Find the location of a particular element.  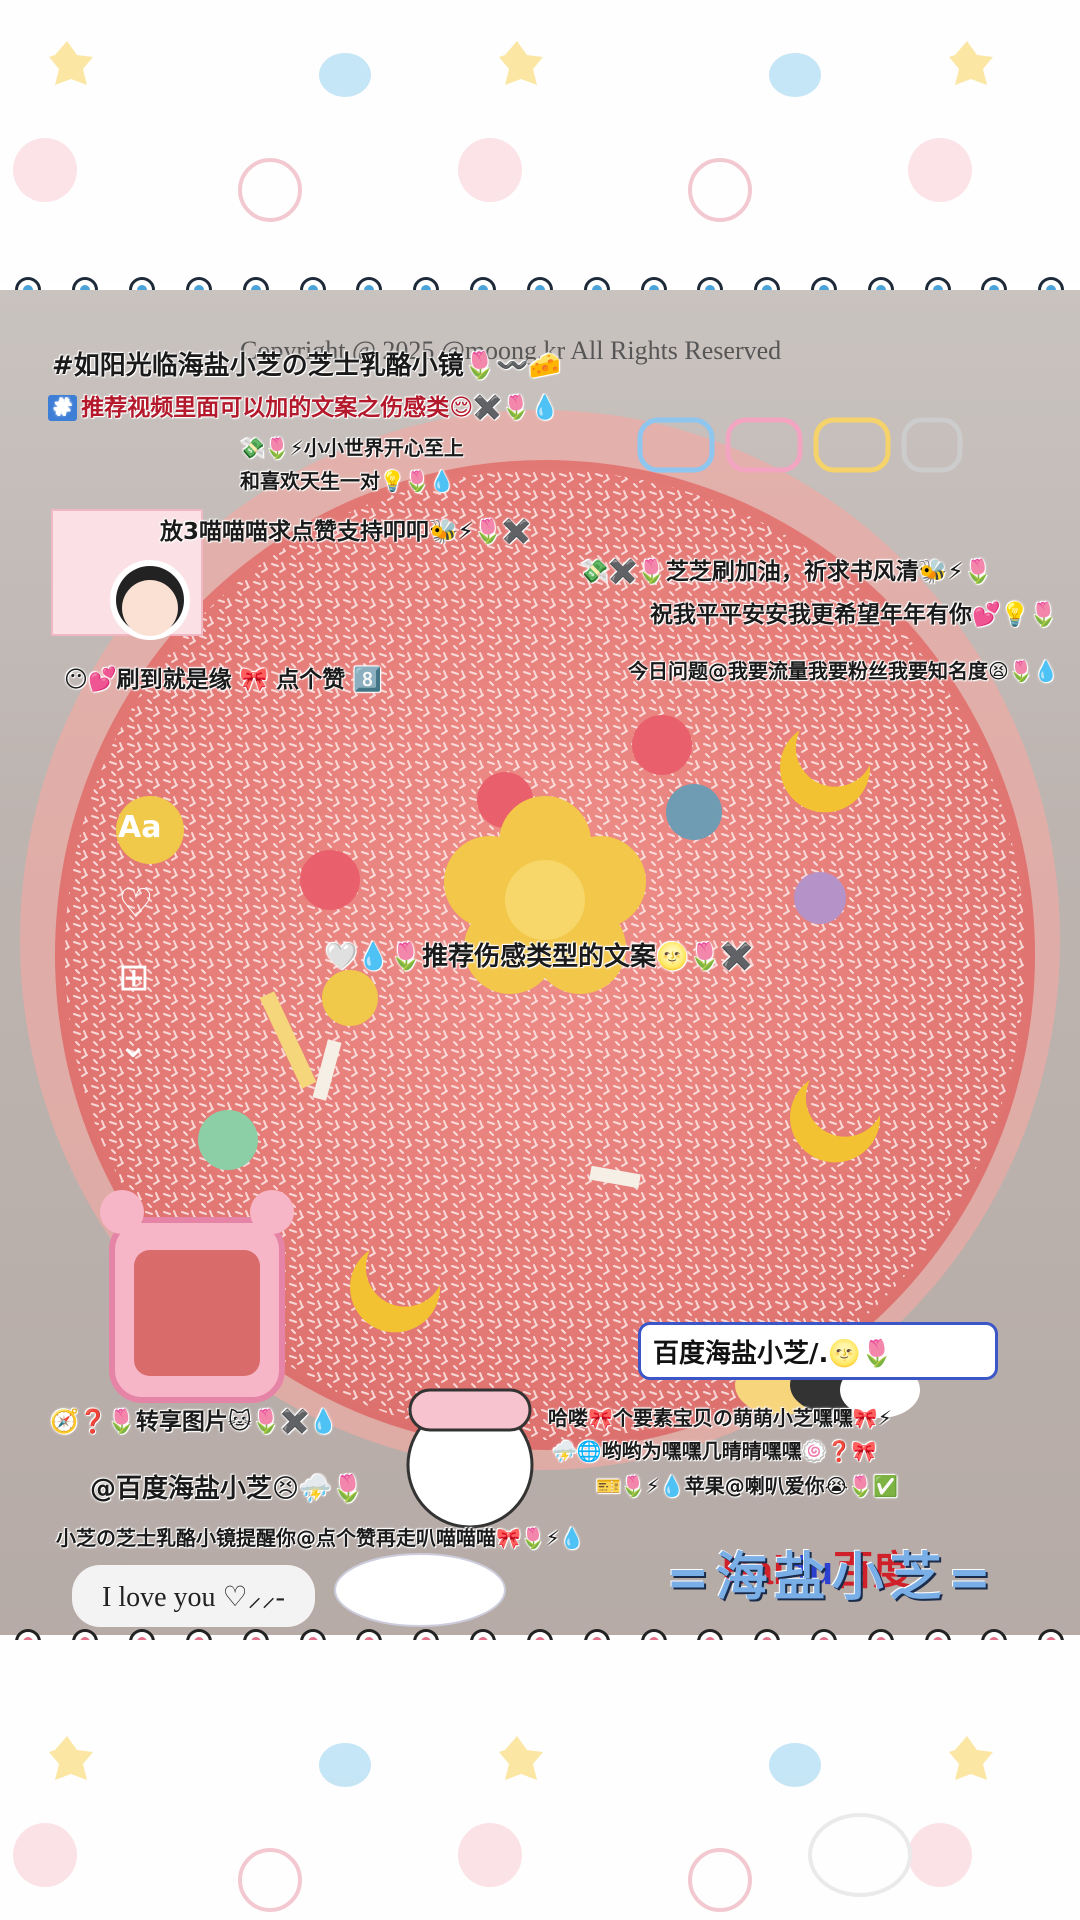

baidu-search-text: 百度海盐小芝/.🌝🌷 is located at coordinates (773, 1353).